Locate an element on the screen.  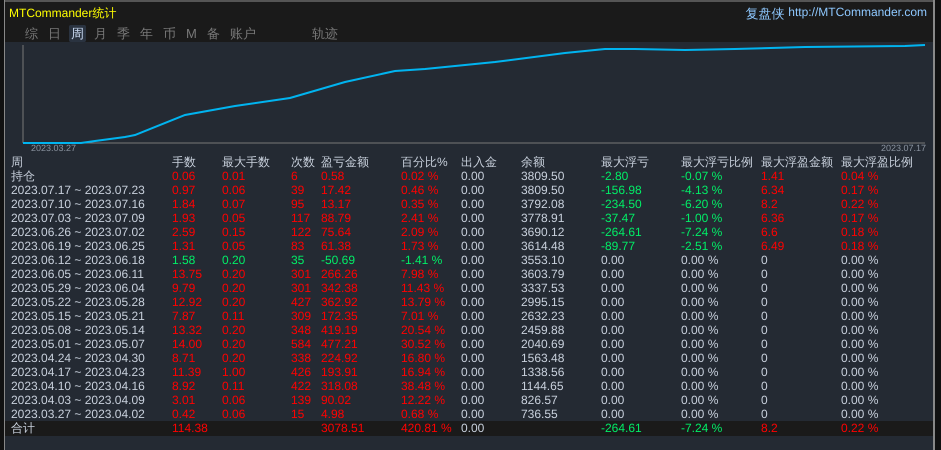
table-cell-text: 16.80 % is located at coordinates (423, 358).